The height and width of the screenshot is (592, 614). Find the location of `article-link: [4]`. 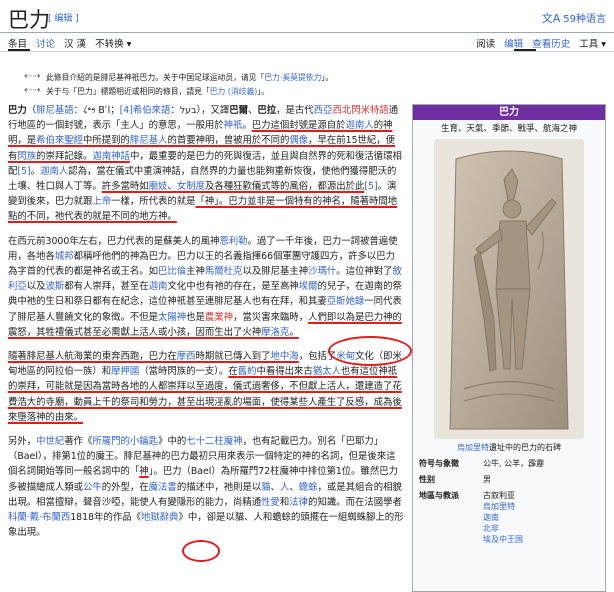

article-link: [4] is located at coordinates (126, 110).